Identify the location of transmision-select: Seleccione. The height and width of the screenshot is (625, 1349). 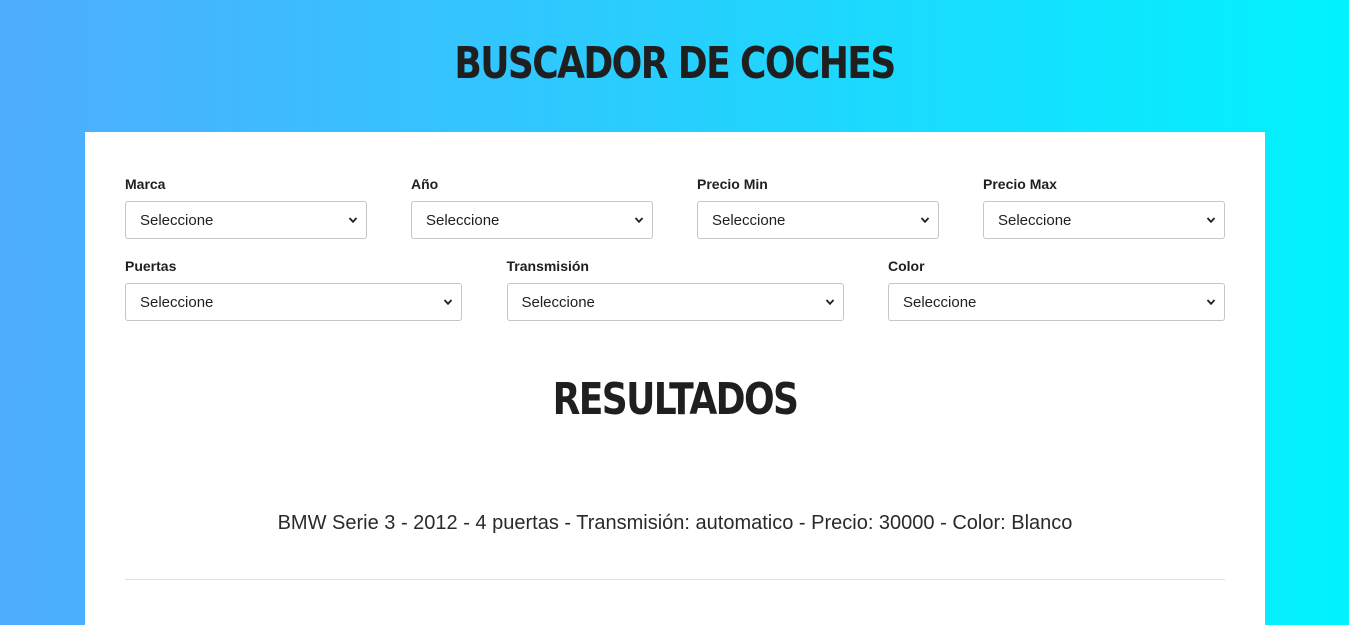
(675, 302).